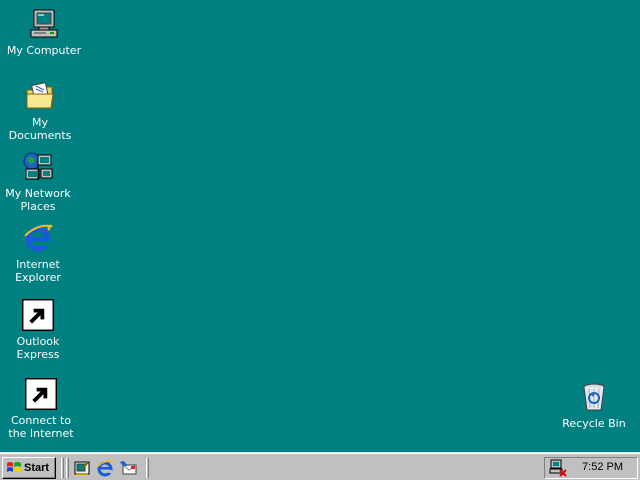 This screenshot has height=480, width=640. Describe the element at coordinates (82, 468) in the screenshot. I see `show-desktop-icon` at that location.